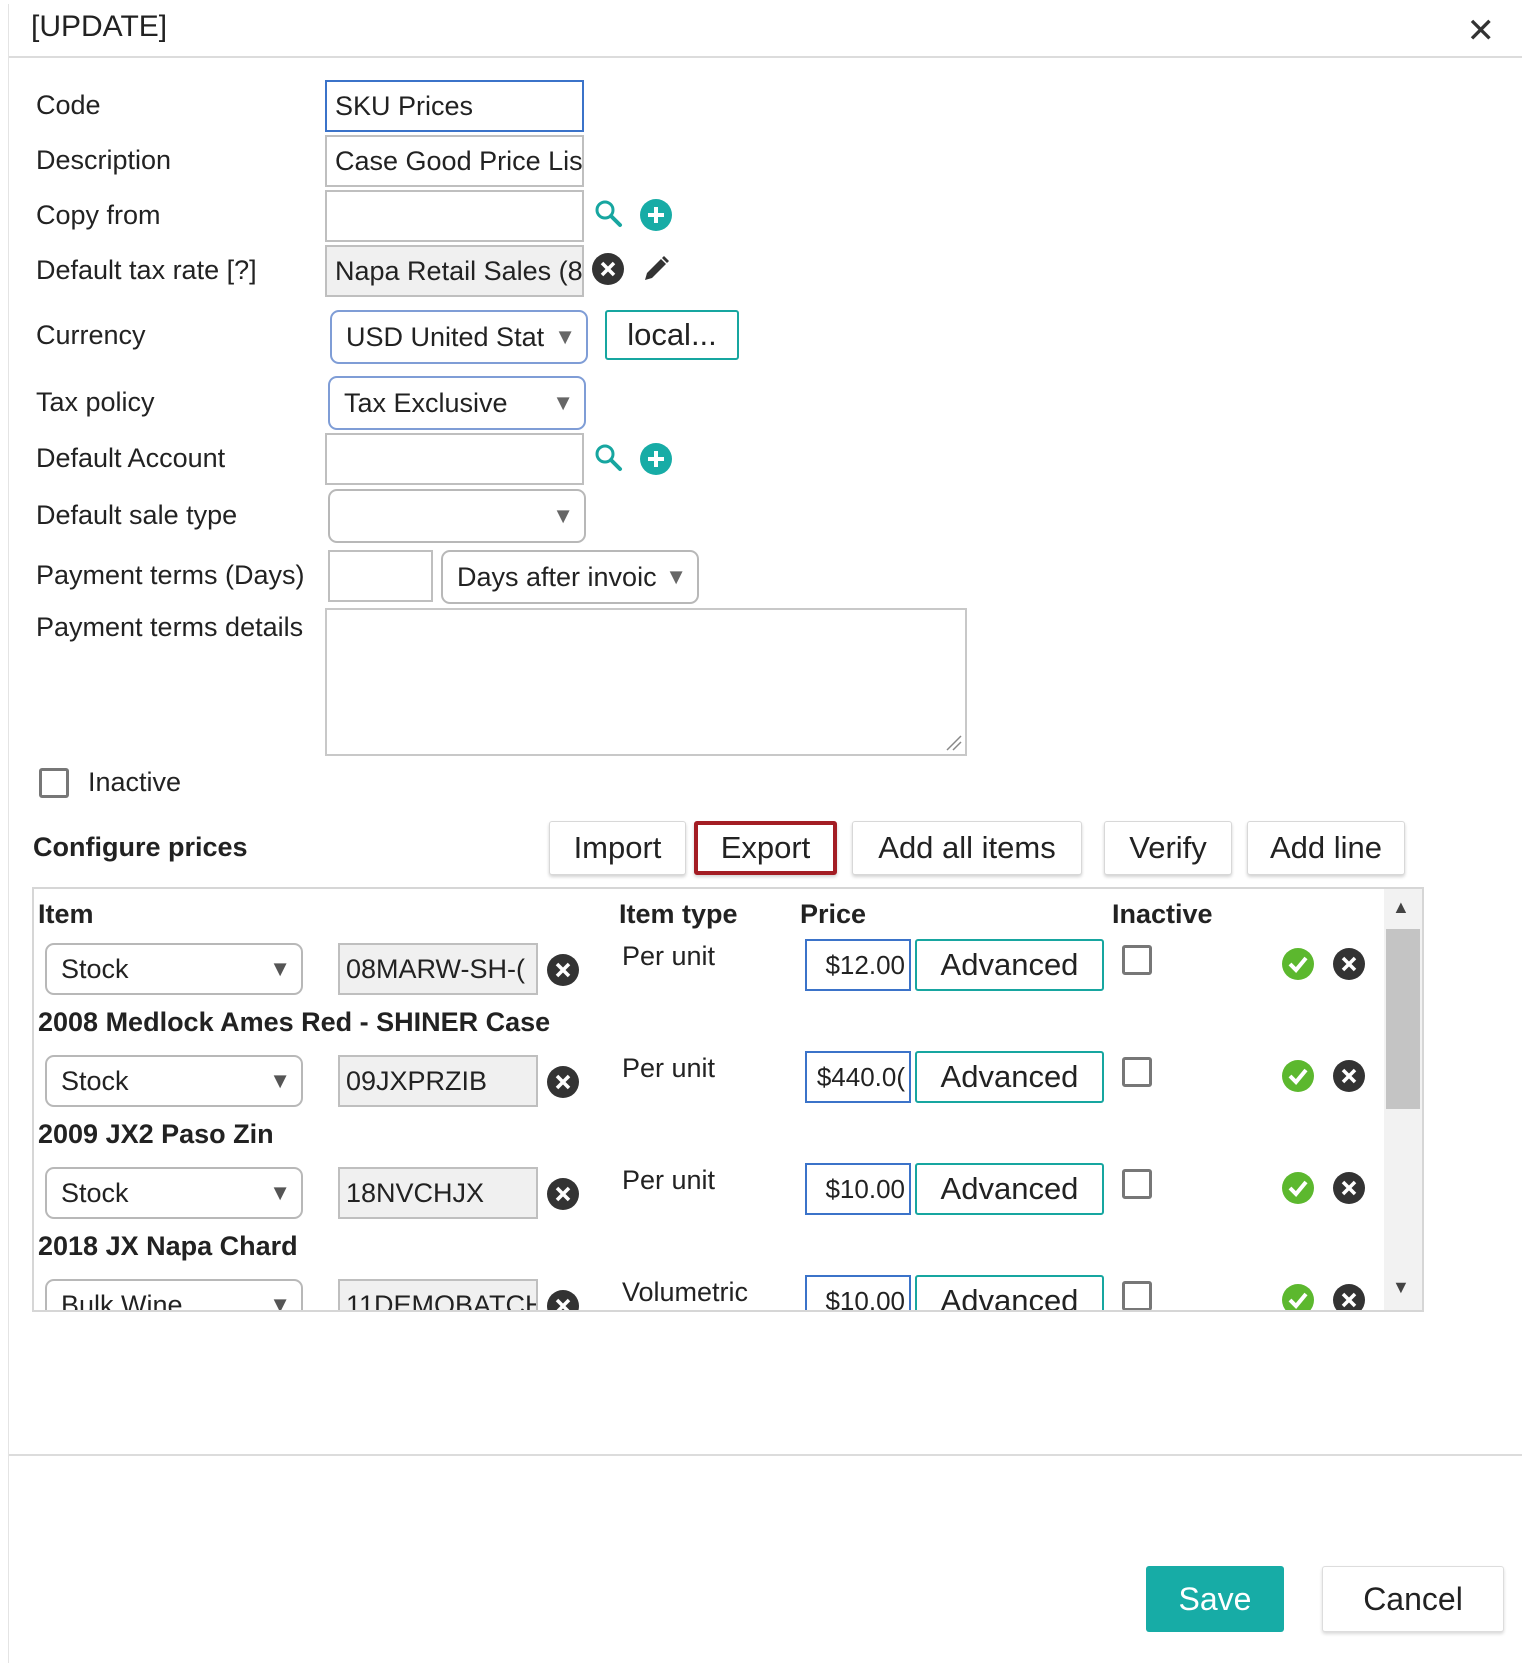 This screenshot has width=1522, height=1665. I want to click on import-button: Import, so click(617, 848).